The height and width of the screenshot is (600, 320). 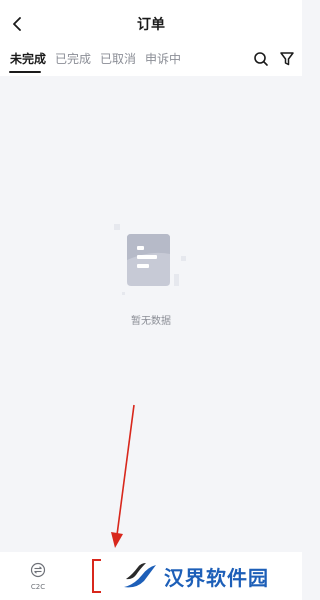 What do you see at coordinates (96, 576) in the screenshot?
I see `annotation-bracket` at bounding box center [96, 576].